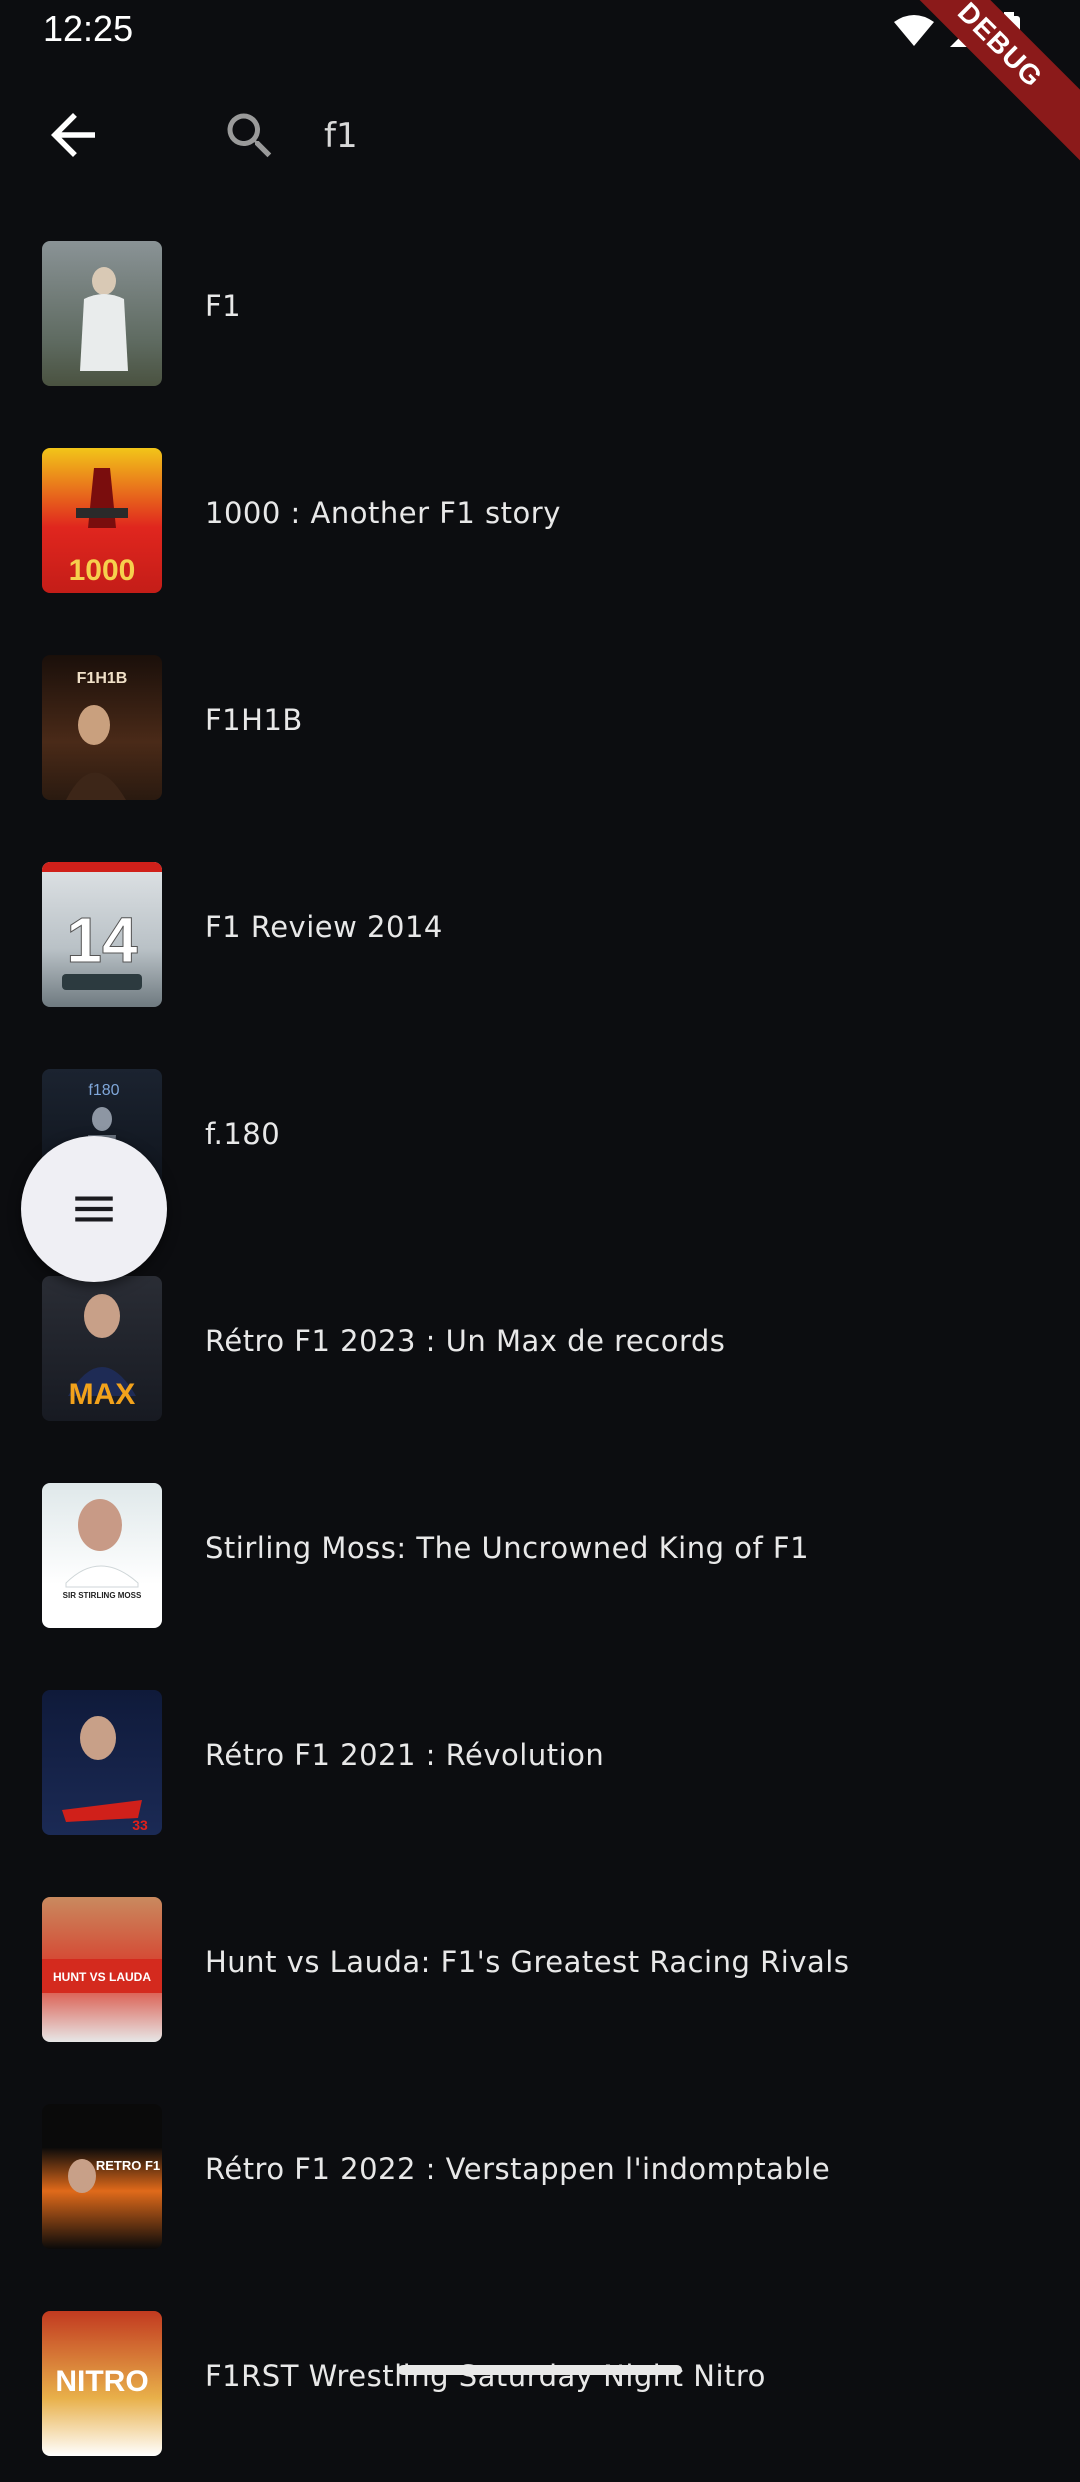  Describe the element at coordinates (103, 1090) in the screenshot. I see `thumbnail-text: f180` at that location.